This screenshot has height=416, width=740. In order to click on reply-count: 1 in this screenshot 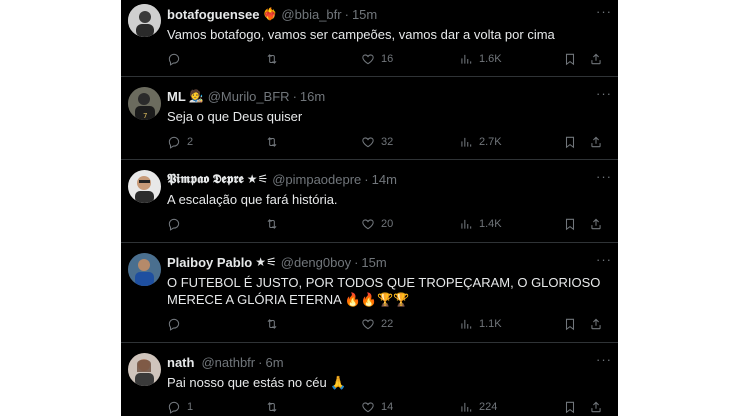, I will do `click(190, 407)`.